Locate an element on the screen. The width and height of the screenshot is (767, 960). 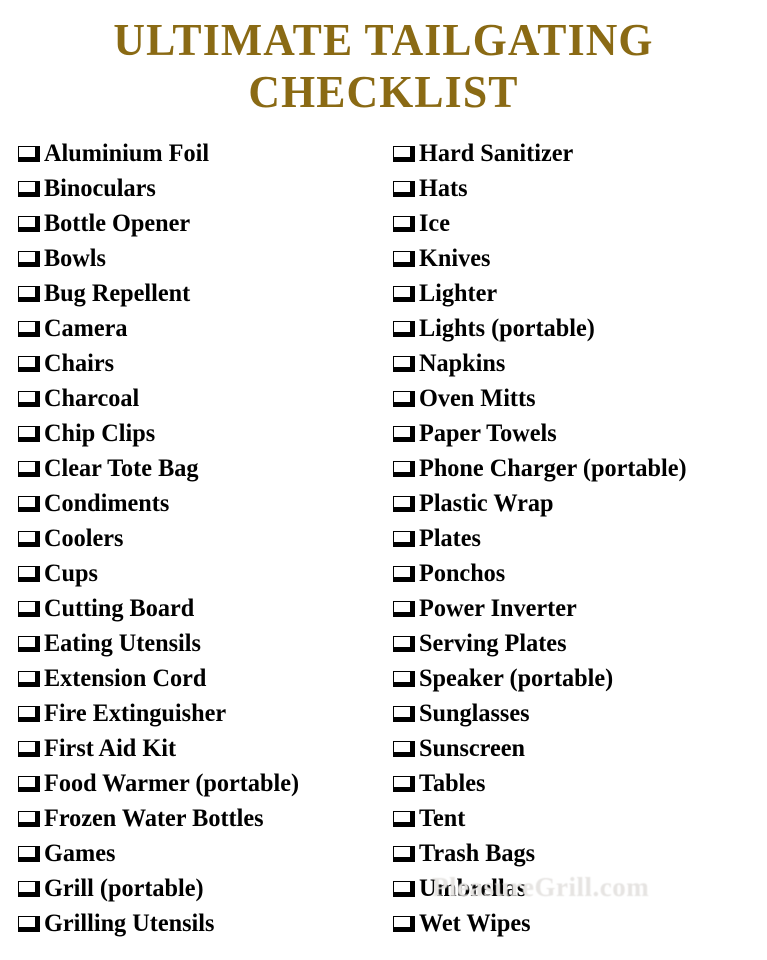
checklist-item-label: Serving Plates is located at coordinates (493, 643).